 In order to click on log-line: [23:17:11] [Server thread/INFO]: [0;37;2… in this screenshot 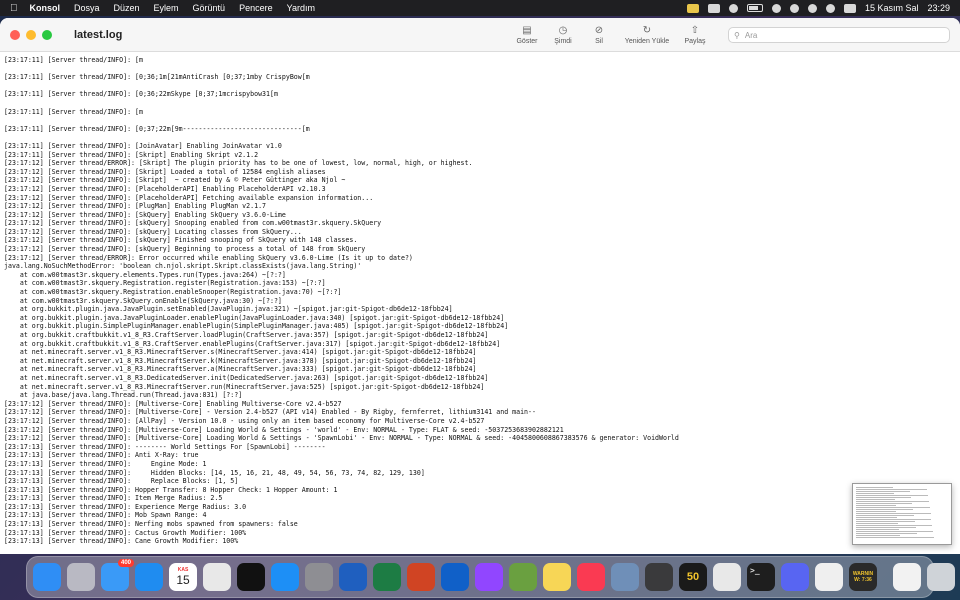, I will do `click(157, 128)`.